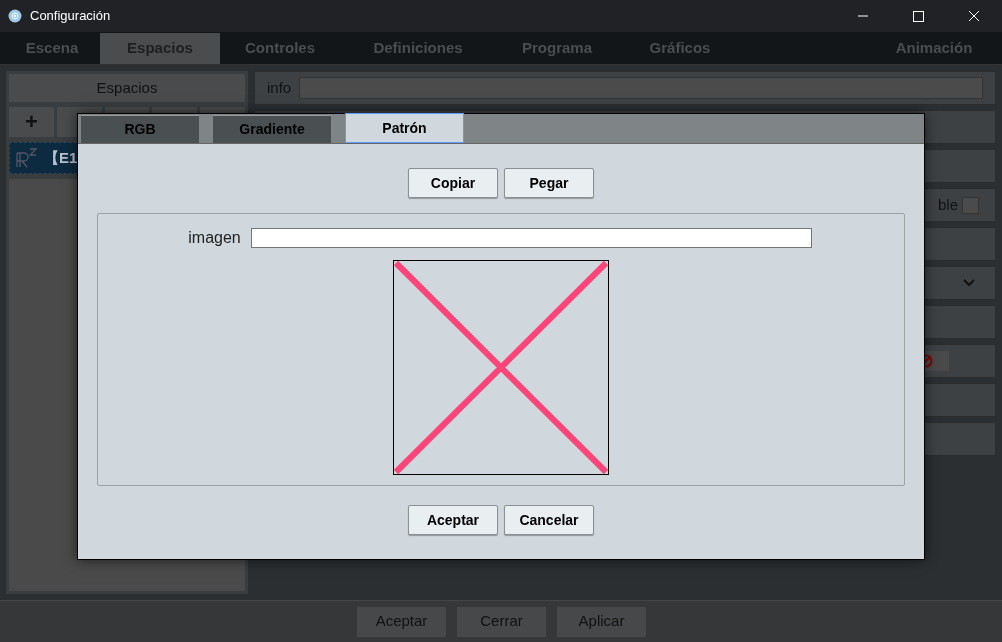  What do you see at coordinates (401, 621) in the screenshot?
I see `footer-button: Aceptar` at bounding box center [401, 621].